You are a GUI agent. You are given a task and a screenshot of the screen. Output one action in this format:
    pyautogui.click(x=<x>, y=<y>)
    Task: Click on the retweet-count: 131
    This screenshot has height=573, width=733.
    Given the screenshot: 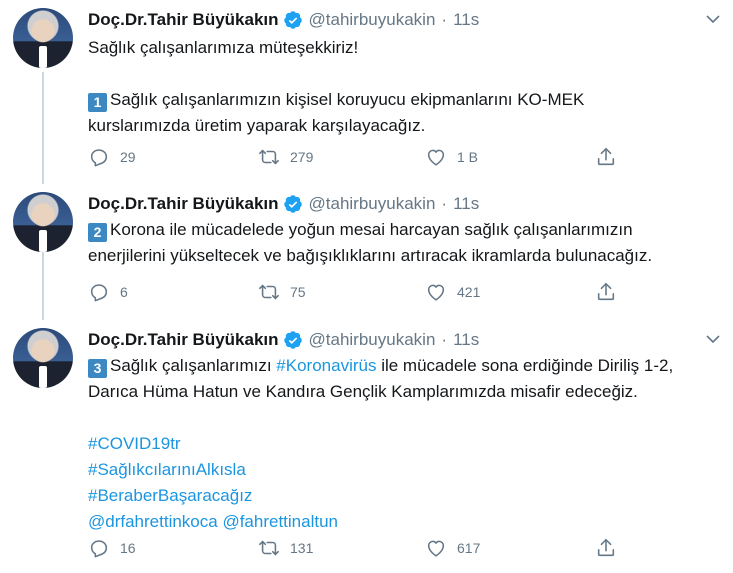 What is the action you would take?
    pyautogui.click(x=302, y=548)
    